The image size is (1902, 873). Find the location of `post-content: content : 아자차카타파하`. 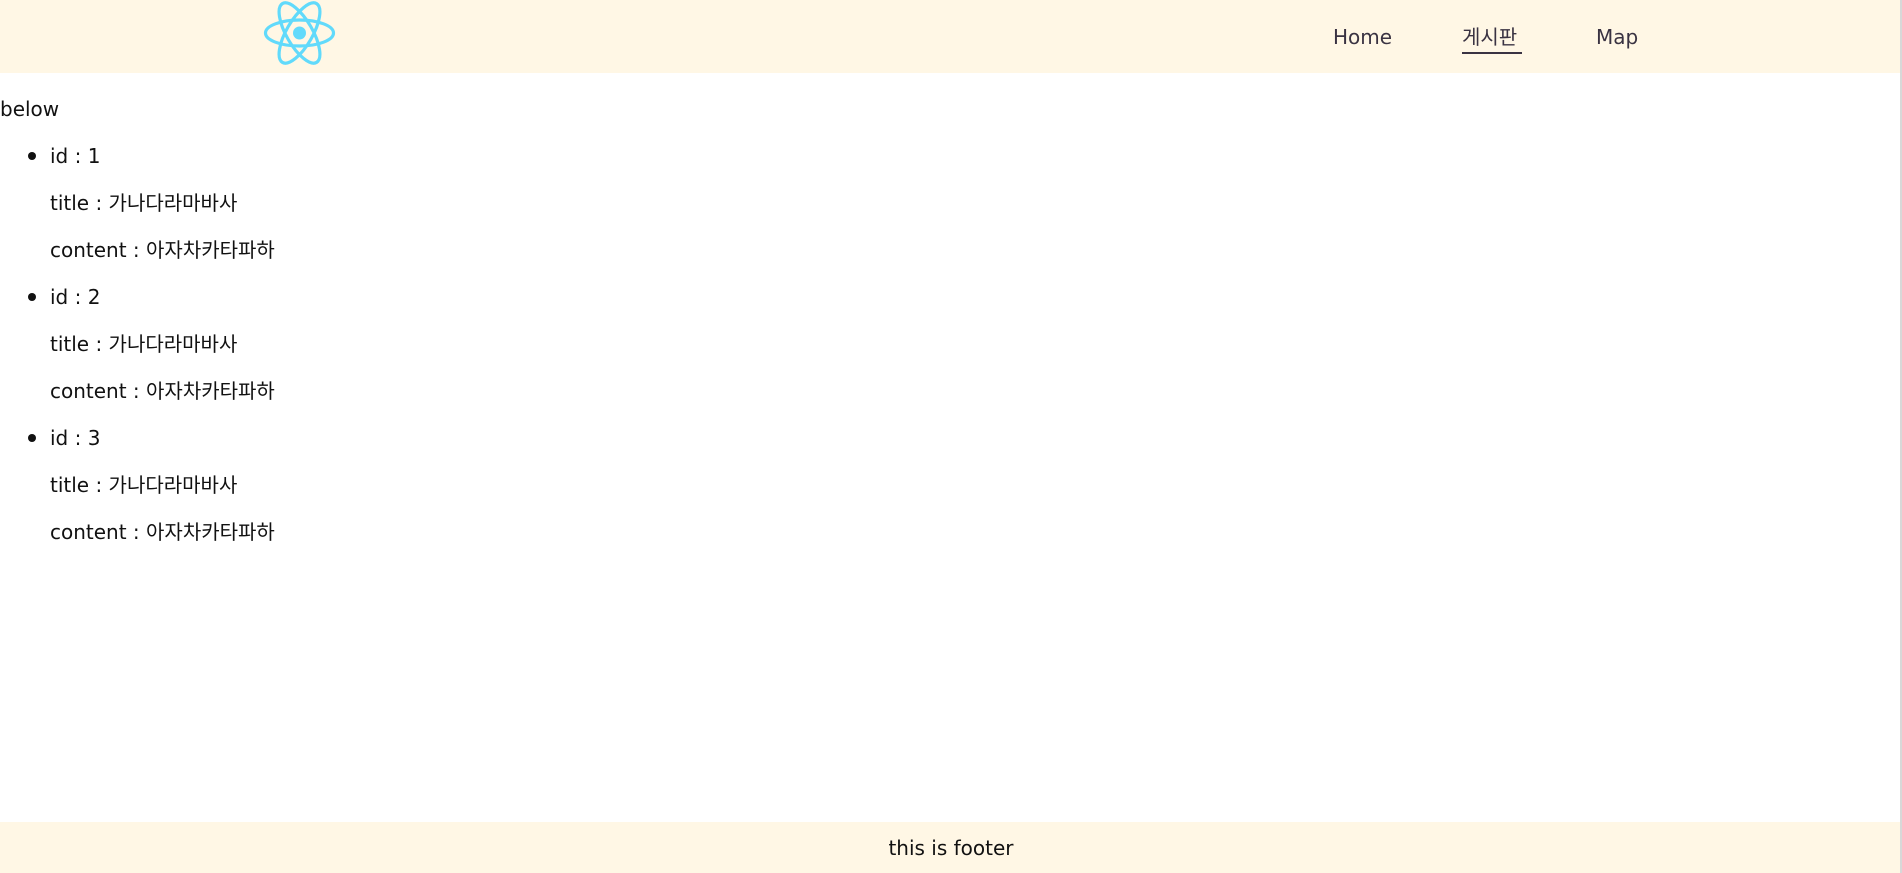

post-content: content : 아자차카타파하 is located at coordinates (162, 532).